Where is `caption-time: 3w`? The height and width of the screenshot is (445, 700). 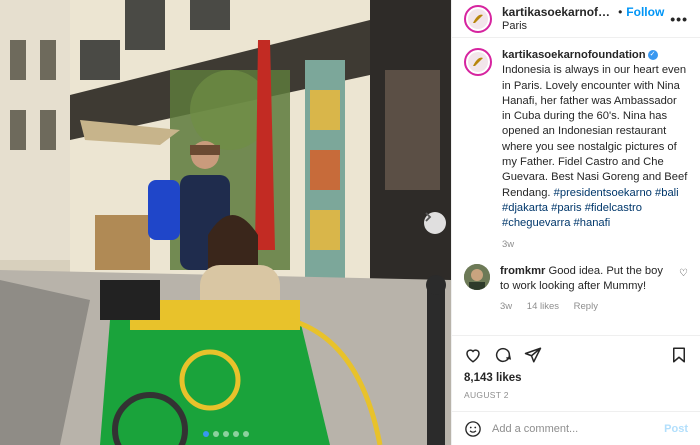
caption-time: 3w is located at coordinates (508, 244).